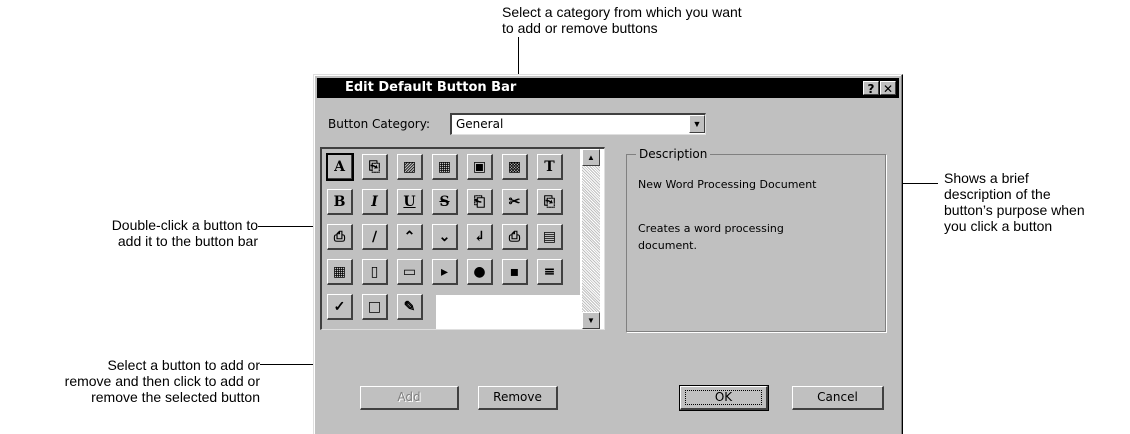 The image size is (1130, 434). What do you see at coordinates (518, 398) in the screenshot?
I see `remove-button: Remove` at bounding box center [518, 398].